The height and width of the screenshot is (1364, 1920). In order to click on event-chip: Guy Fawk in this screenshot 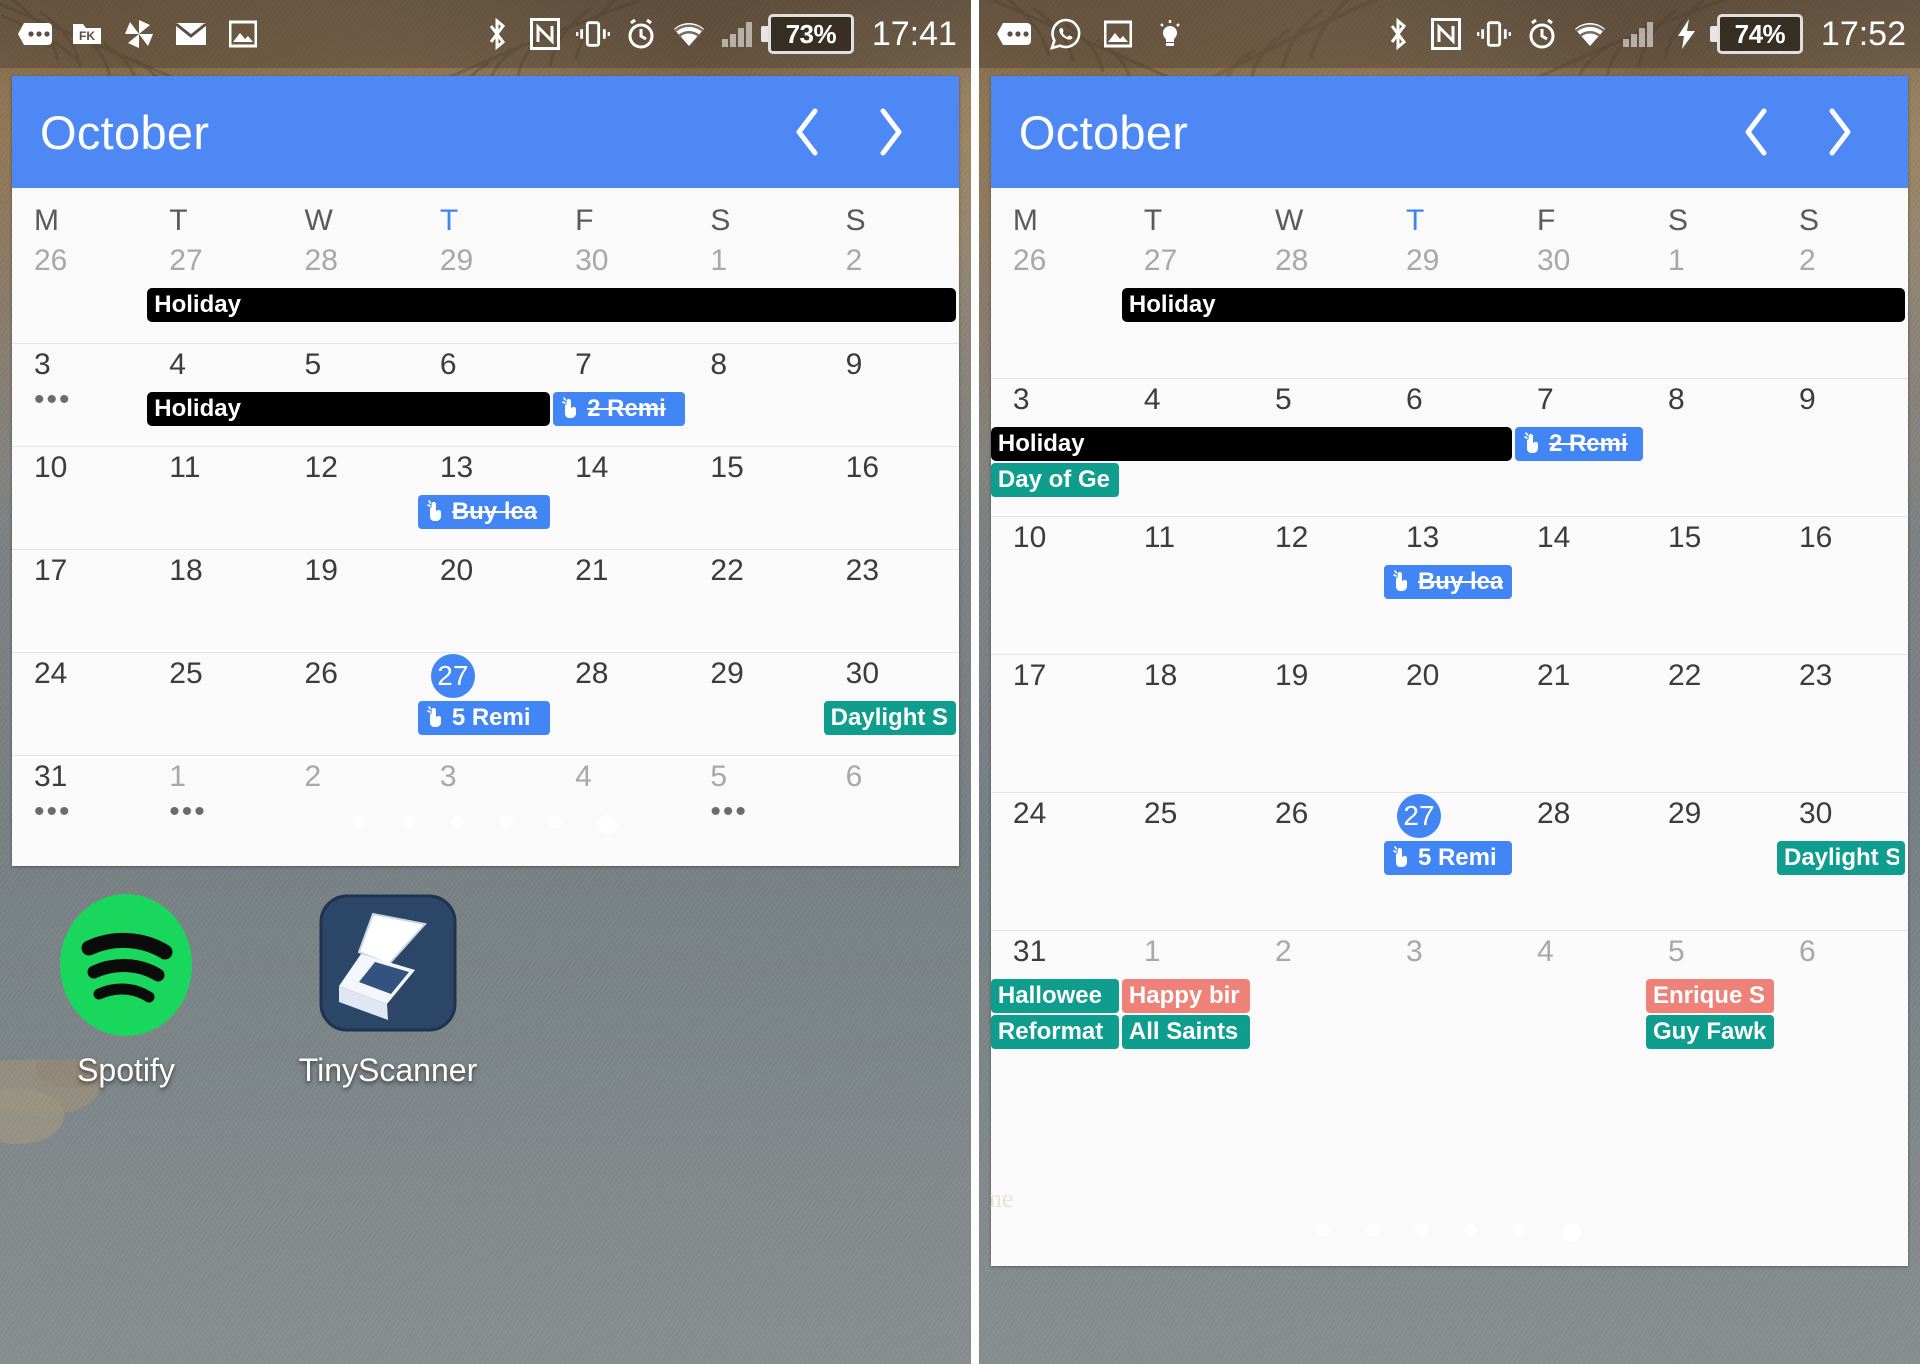, I will do `click(1709, 1032)`.